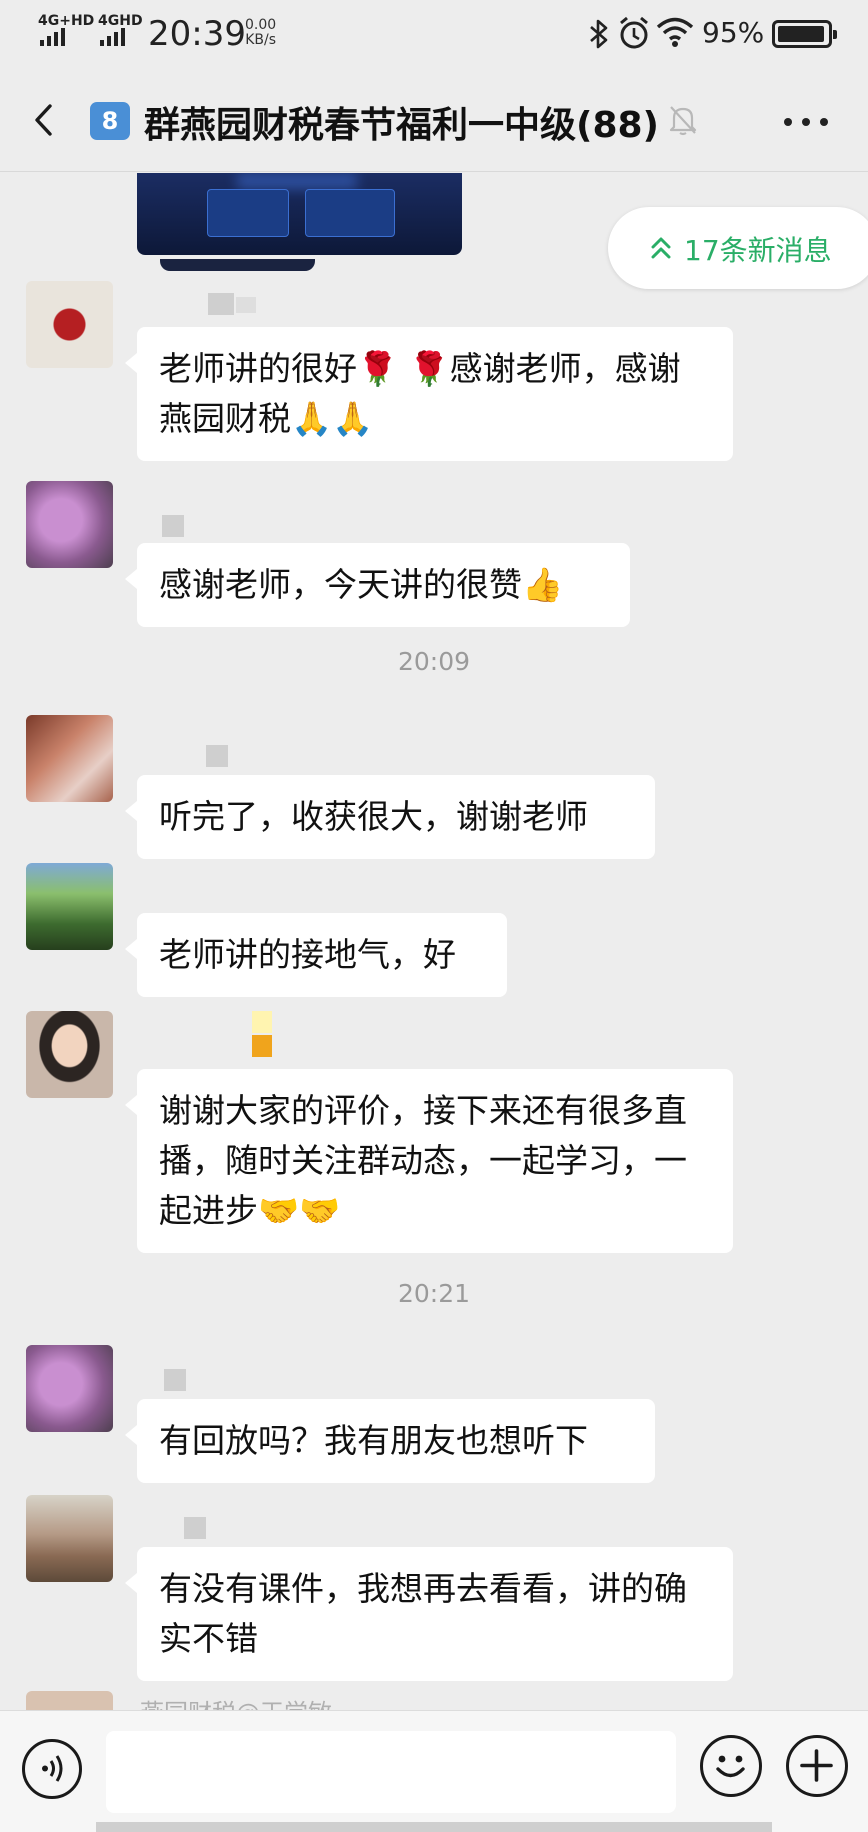 This screenshot has height=1832, width=868. What do you see at coordinates (423, 1160) in the screenshot?
I see `message-text: 谢谢大家的评价，接下来还有很多直播，随时关注群动态，一起学习，一起进步🤝🤝` at bounding box center [423, 1160].